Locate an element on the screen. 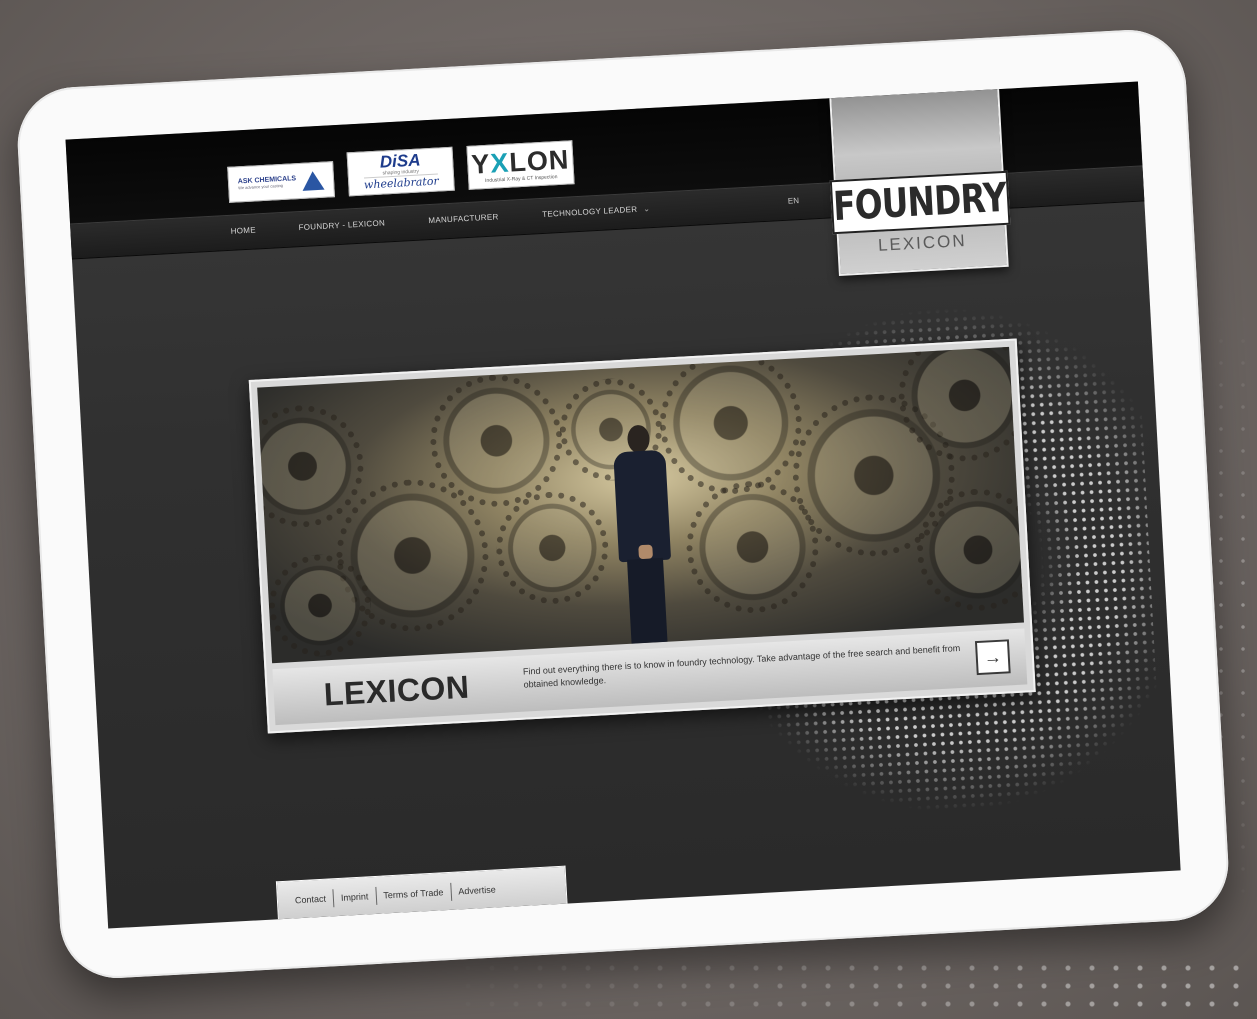 The image size is (1257, 1019). nav-item-home: HOME is located at coordinates (243, 230).